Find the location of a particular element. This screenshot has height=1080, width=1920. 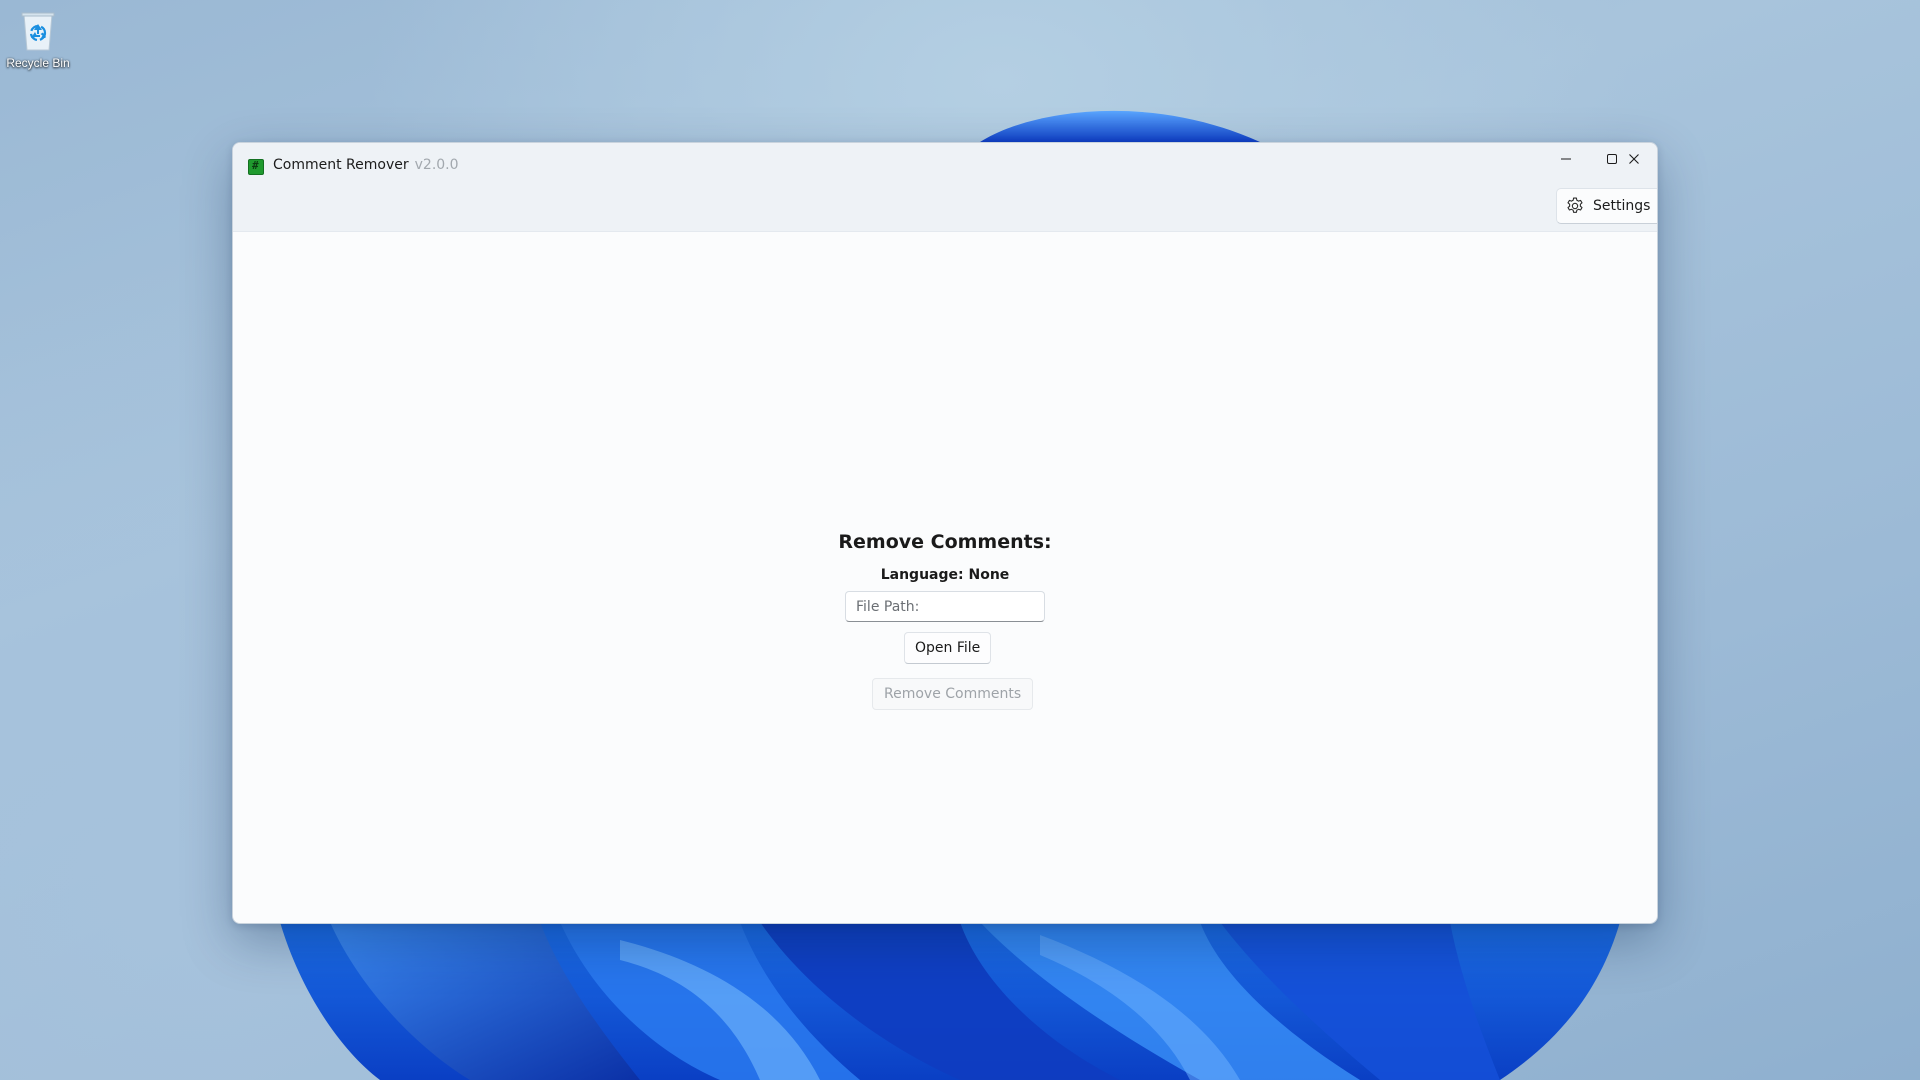

desktop-icon-label: Recycle Bin is located at coordinates (38, 63).